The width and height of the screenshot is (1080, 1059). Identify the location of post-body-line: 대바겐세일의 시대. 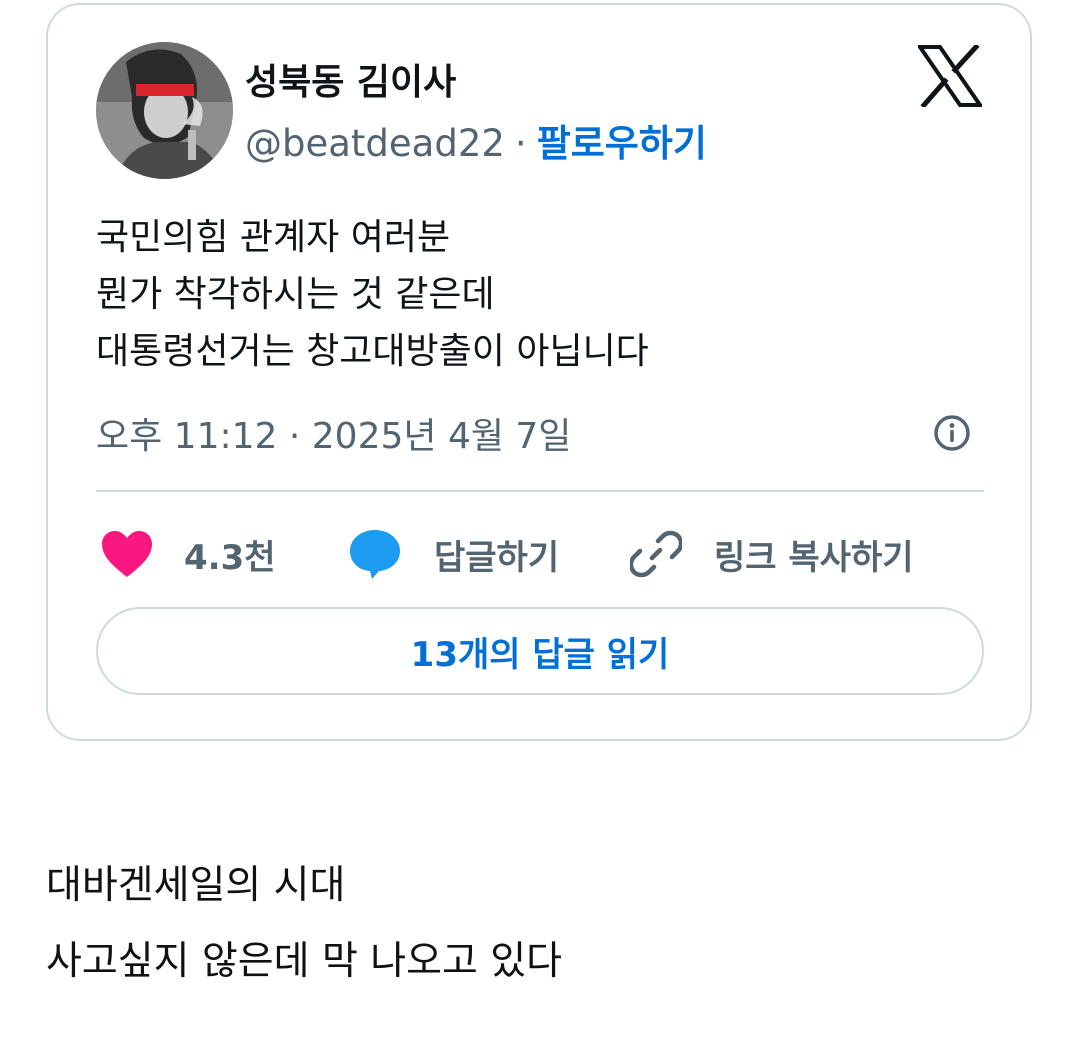
(196, 885).